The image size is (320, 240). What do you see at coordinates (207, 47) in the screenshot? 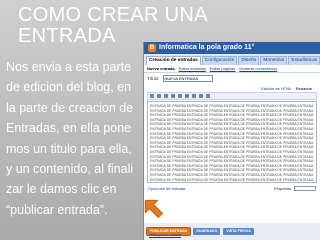
I see `blog-title: Informatica la pola grado 11°` at bounding box center [207, 47].